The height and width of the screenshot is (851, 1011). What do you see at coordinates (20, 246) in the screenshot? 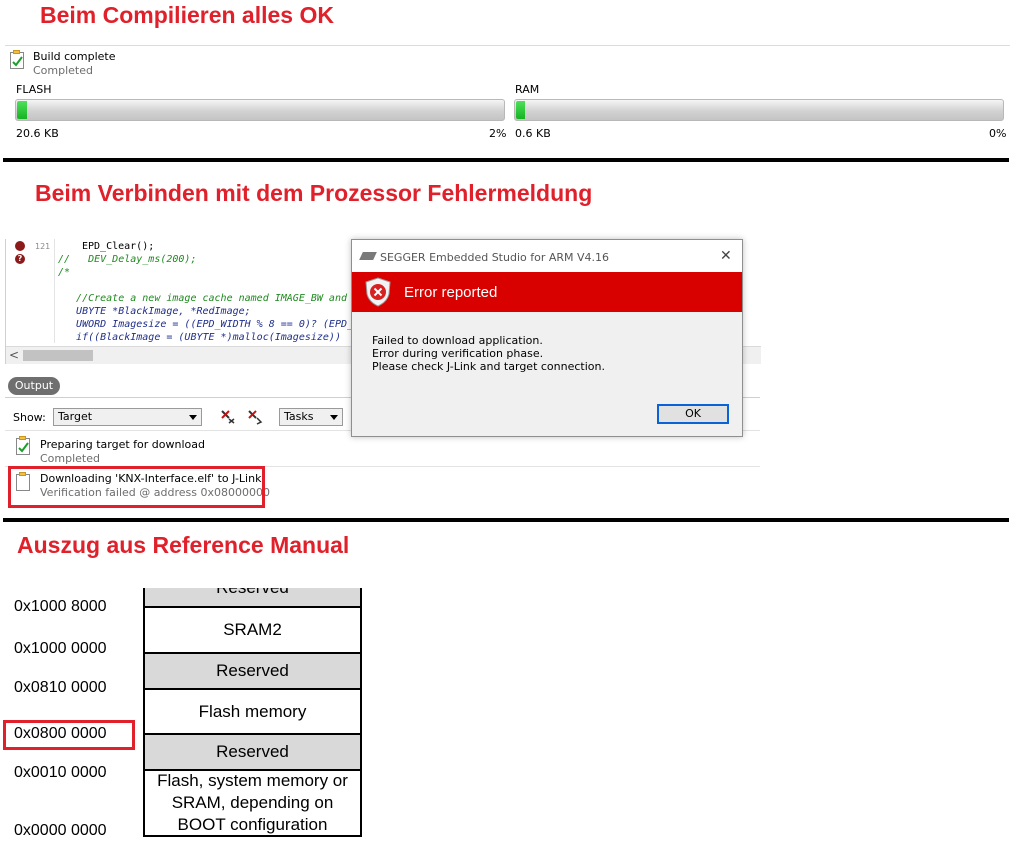
I see `breakpoint-icon` at bounding box center [20, 246].